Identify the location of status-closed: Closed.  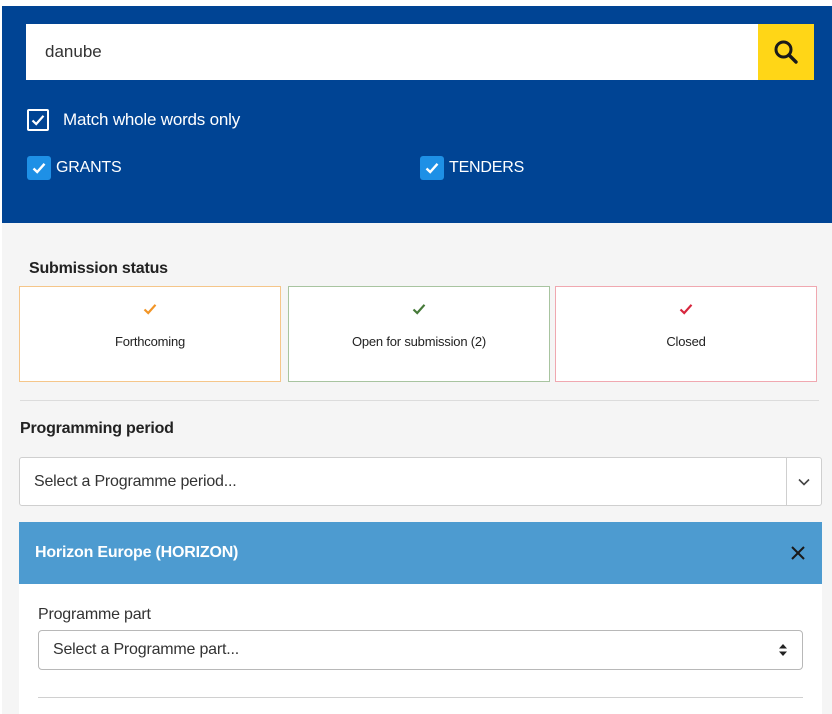
(686, 334).